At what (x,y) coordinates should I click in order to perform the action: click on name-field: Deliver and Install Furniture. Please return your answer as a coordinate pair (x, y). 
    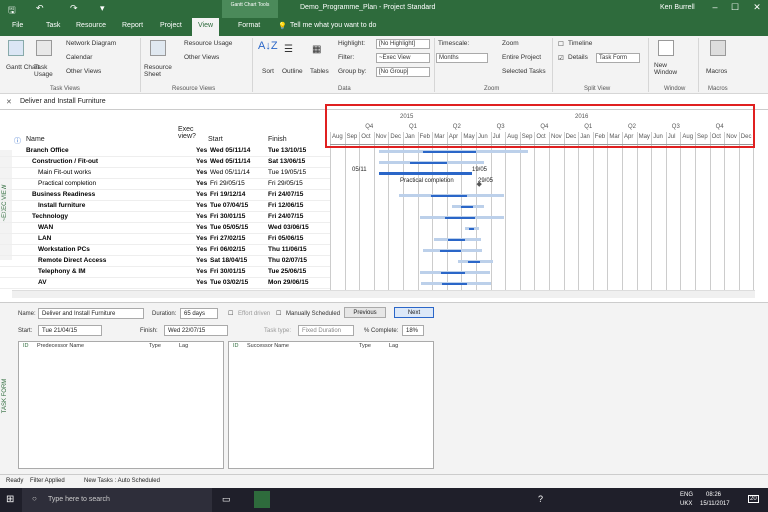
    Looking at the image, I should click on (91, 313).